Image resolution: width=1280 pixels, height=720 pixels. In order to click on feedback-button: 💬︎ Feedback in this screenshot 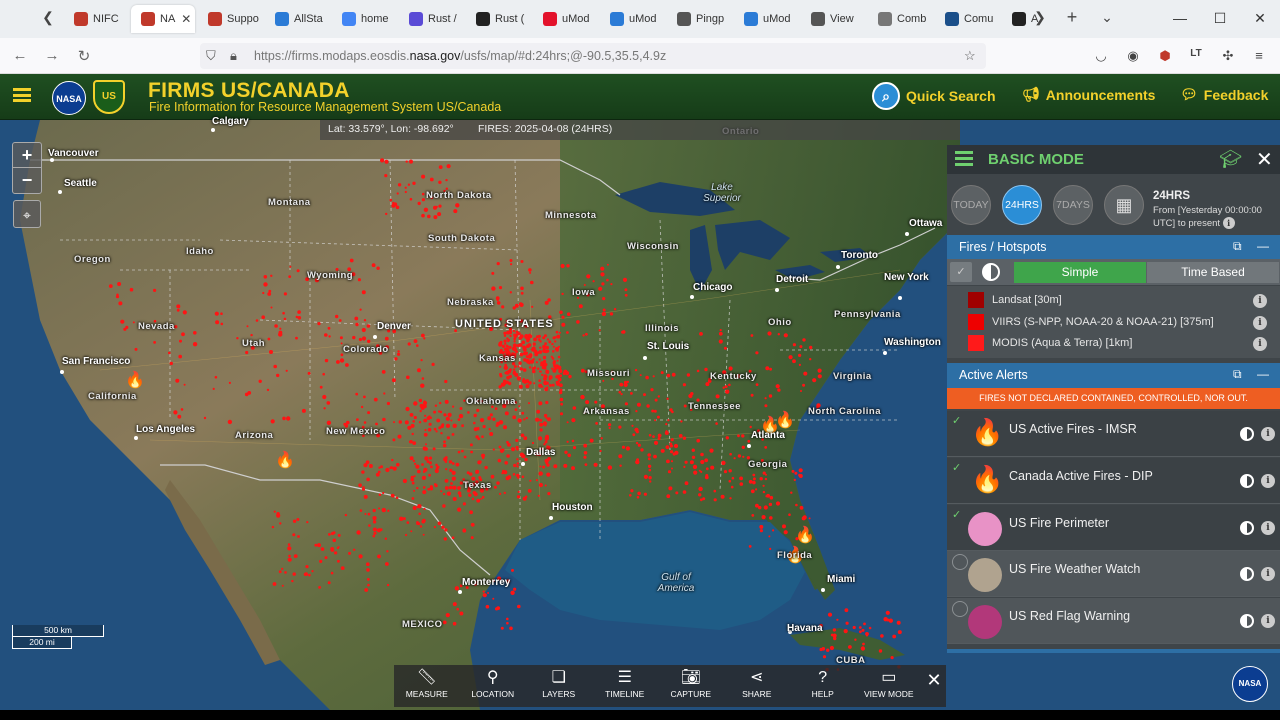, I will do `click(1224, 94)`.